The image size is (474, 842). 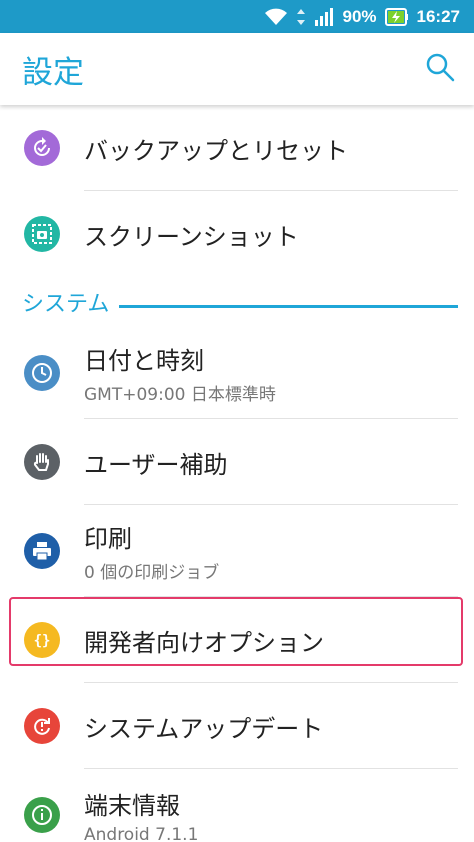 I want to click on search-icon, so click(x=440, y=69).